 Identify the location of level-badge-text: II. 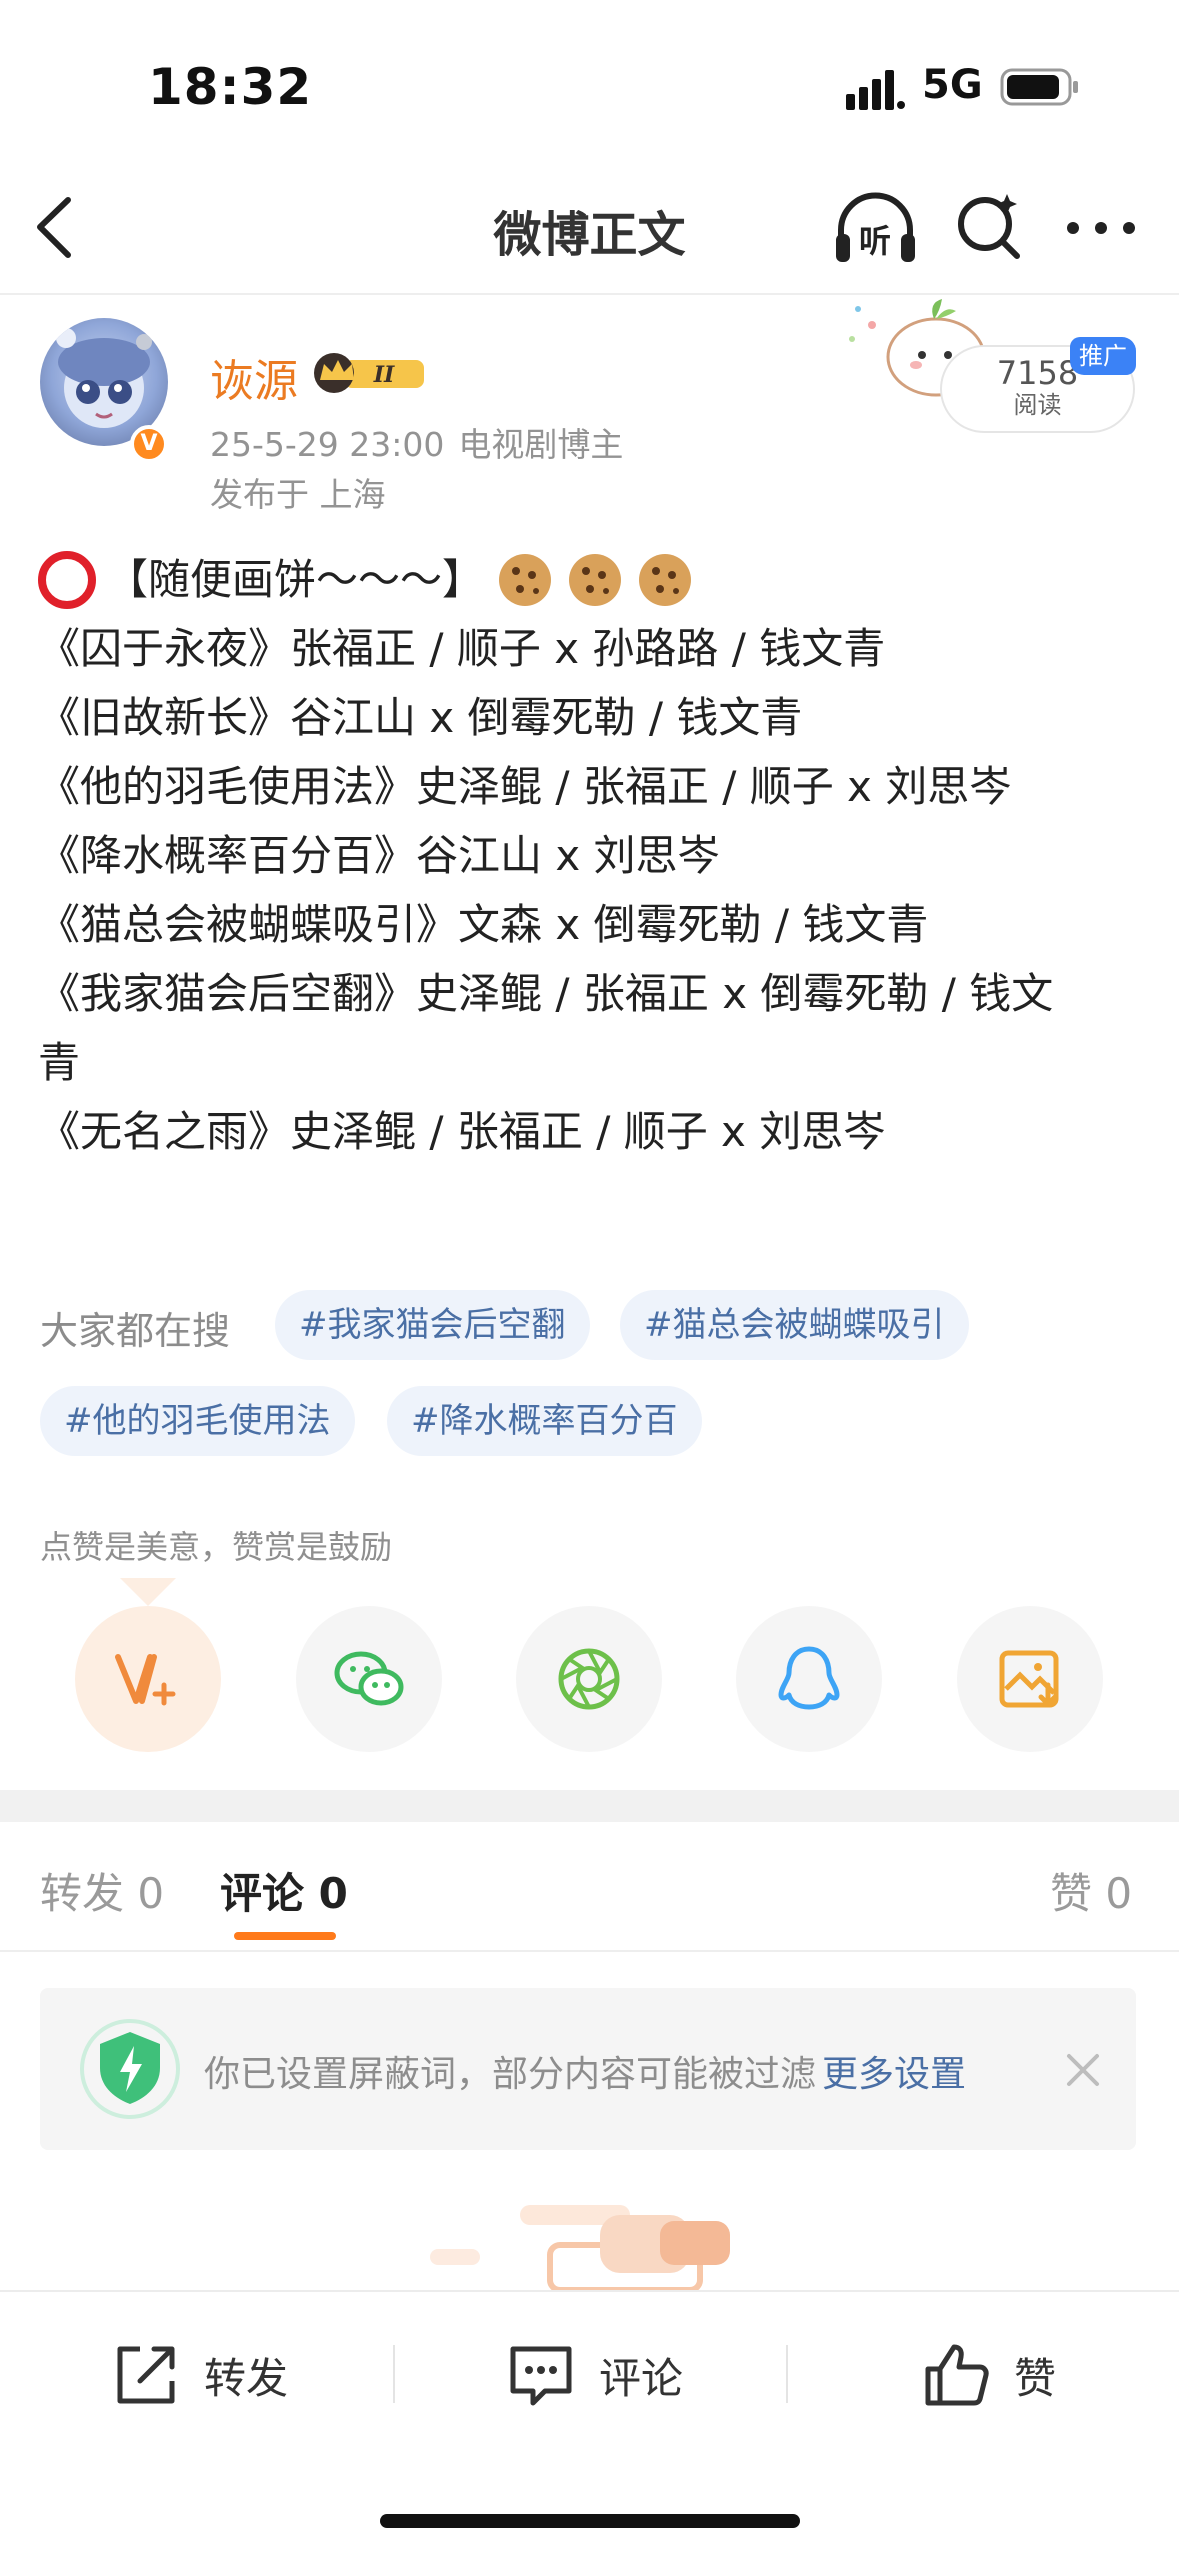
(384, 375).